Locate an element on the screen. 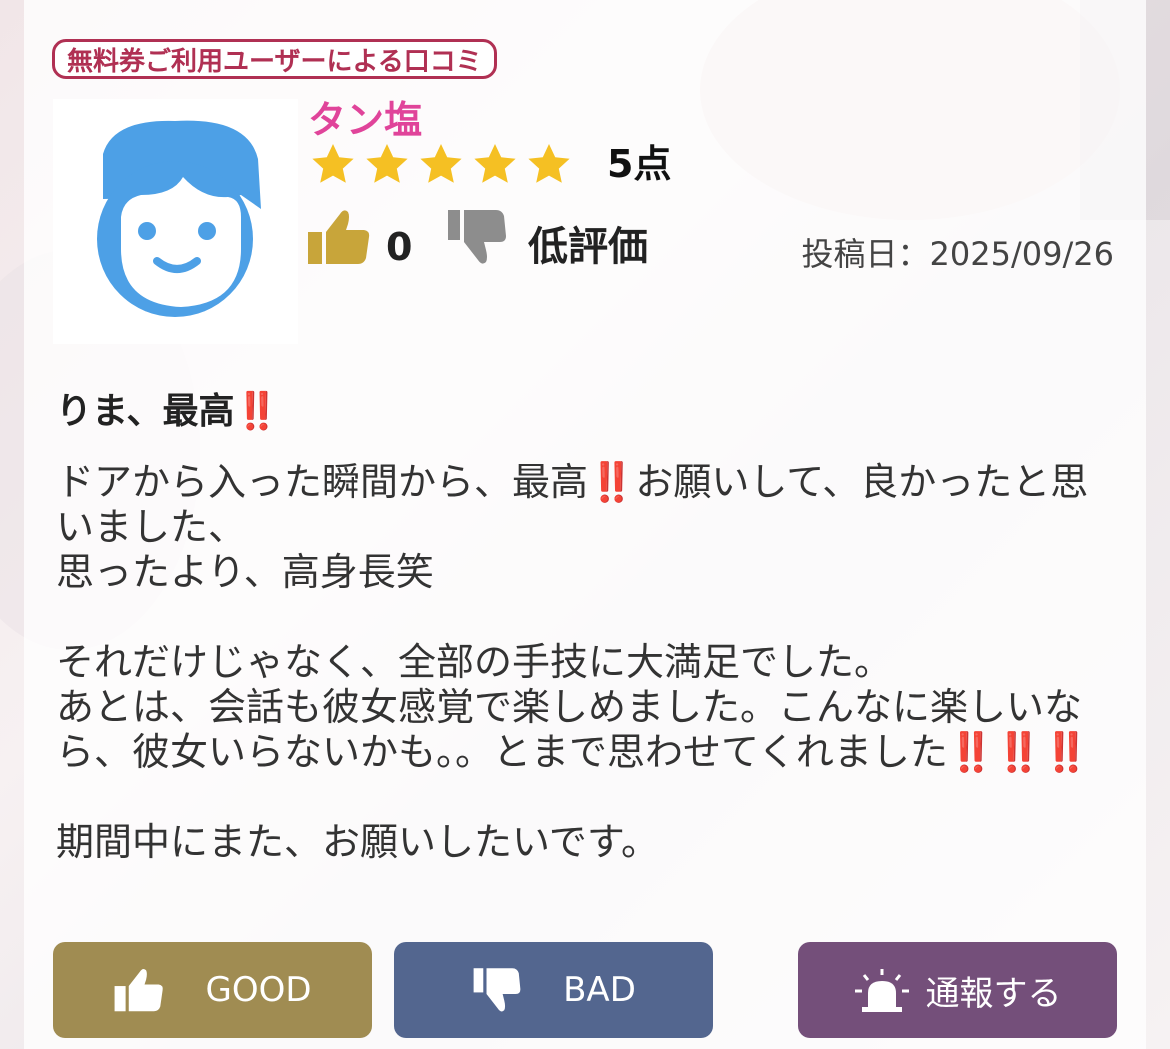 This screenshot has width=1170, height=1049. review-type-badge: 無料券ご利用ユーザーによる口コミ is located at coordinates (274, 59).